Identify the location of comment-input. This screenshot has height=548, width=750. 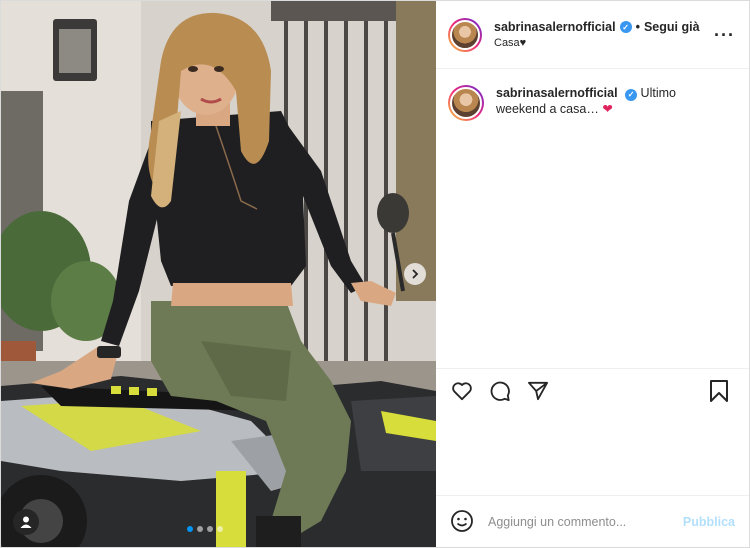
(585, 521).